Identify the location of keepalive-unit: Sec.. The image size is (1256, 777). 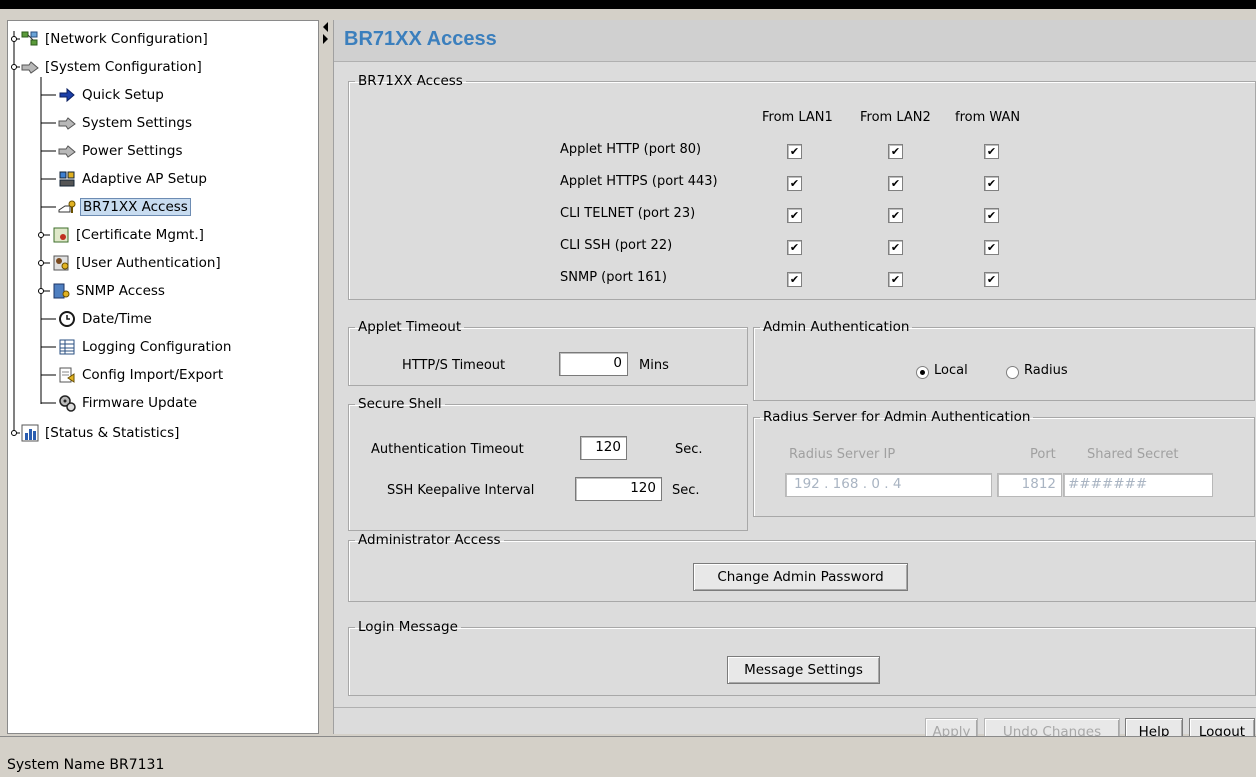
(686, 490).